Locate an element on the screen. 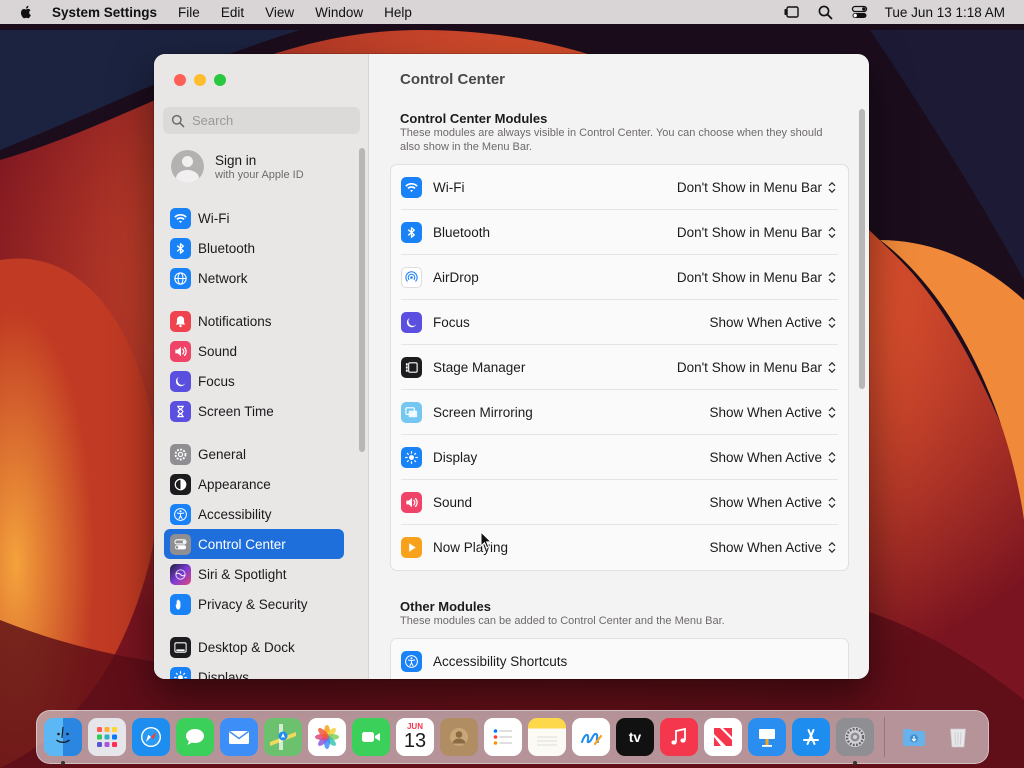 The height and width of the screenshot is (768, 1024). content-scrollbar is located at coordinates (862, 249).